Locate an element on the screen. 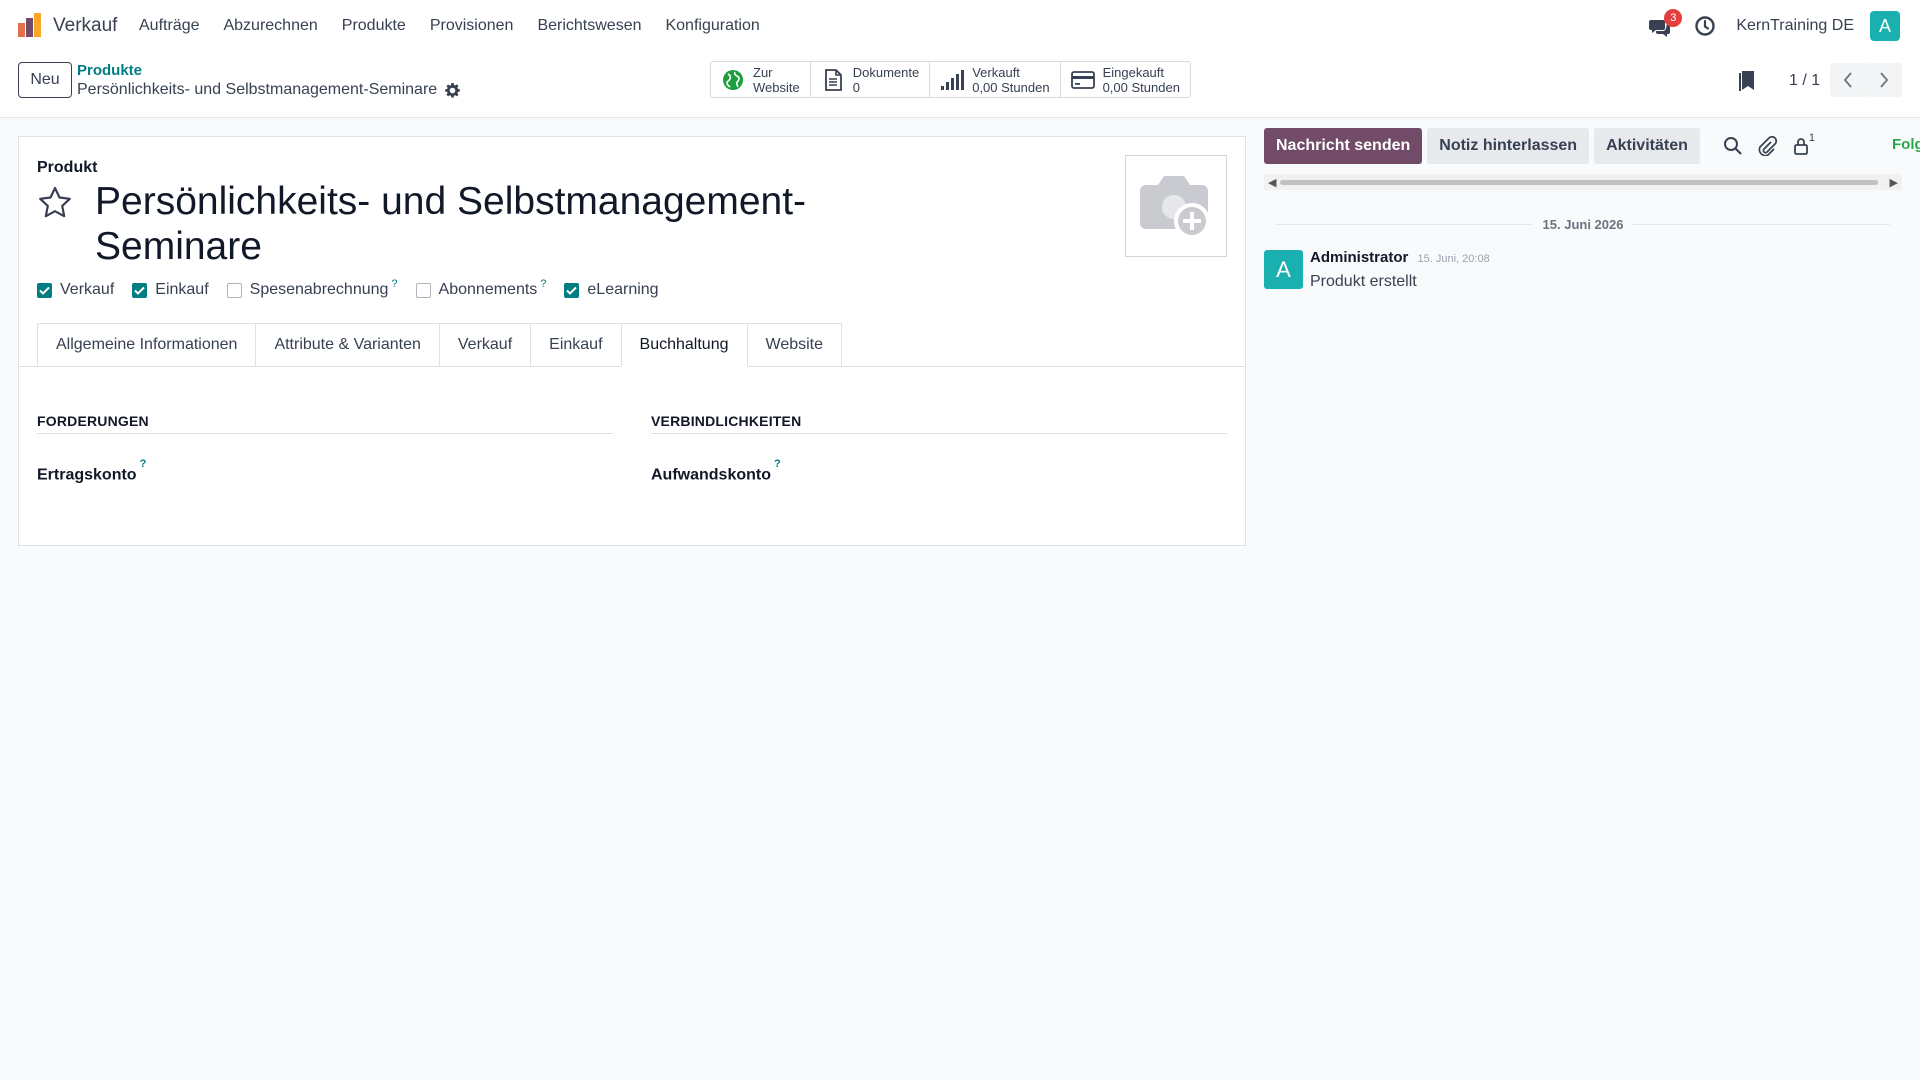  pager-next-button is located at coordinates (1884, 80).